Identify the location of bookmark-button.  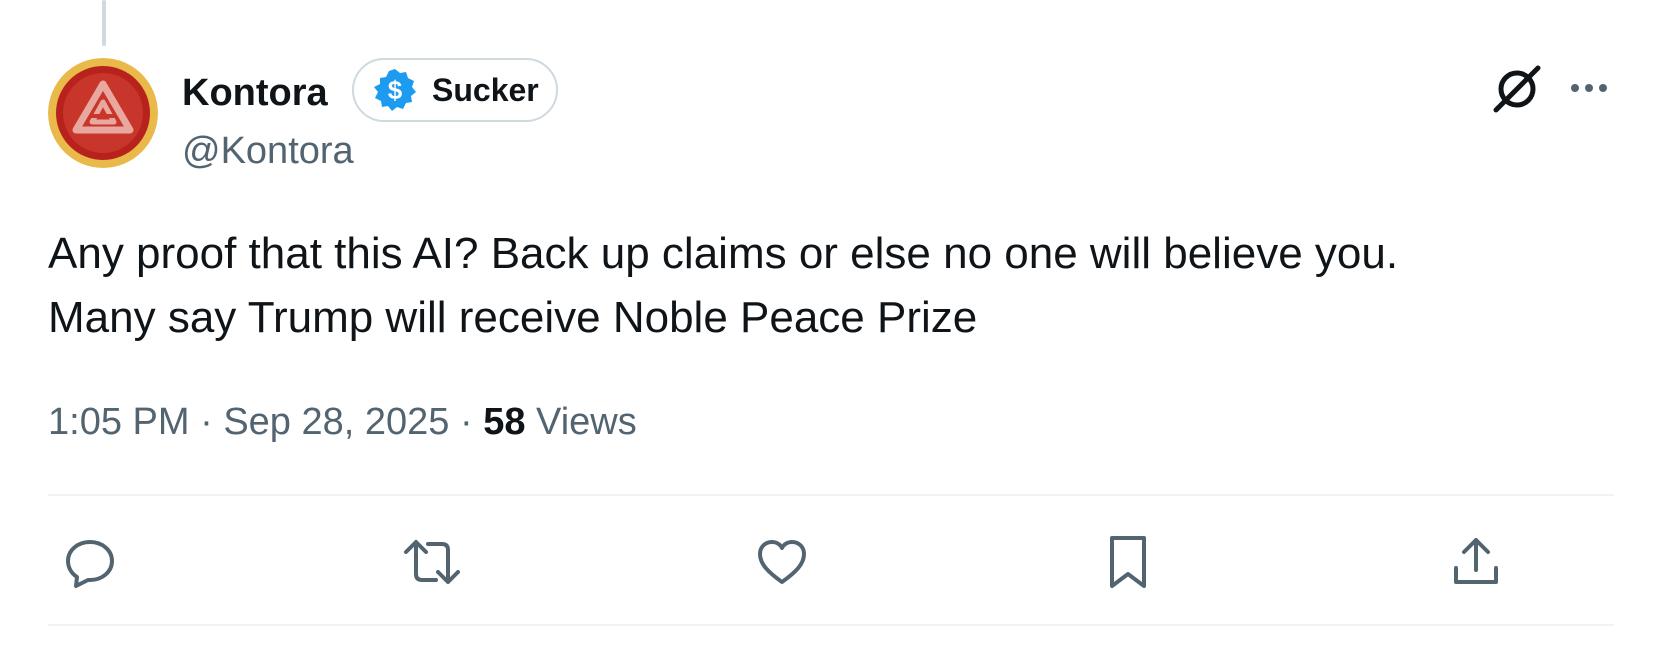
(1128, 562).